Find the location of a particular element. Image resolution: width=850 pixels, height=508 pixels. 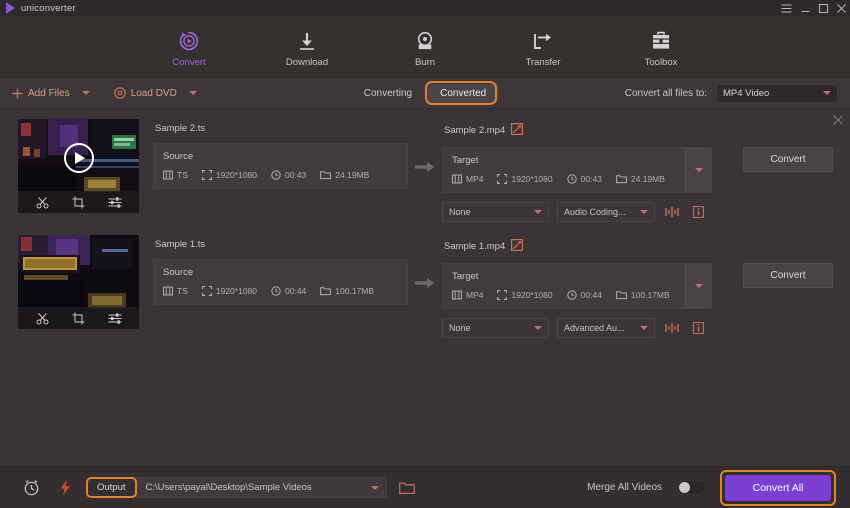

target-file-name: Sample 1.mp4 is located at coordinates (578, 246).